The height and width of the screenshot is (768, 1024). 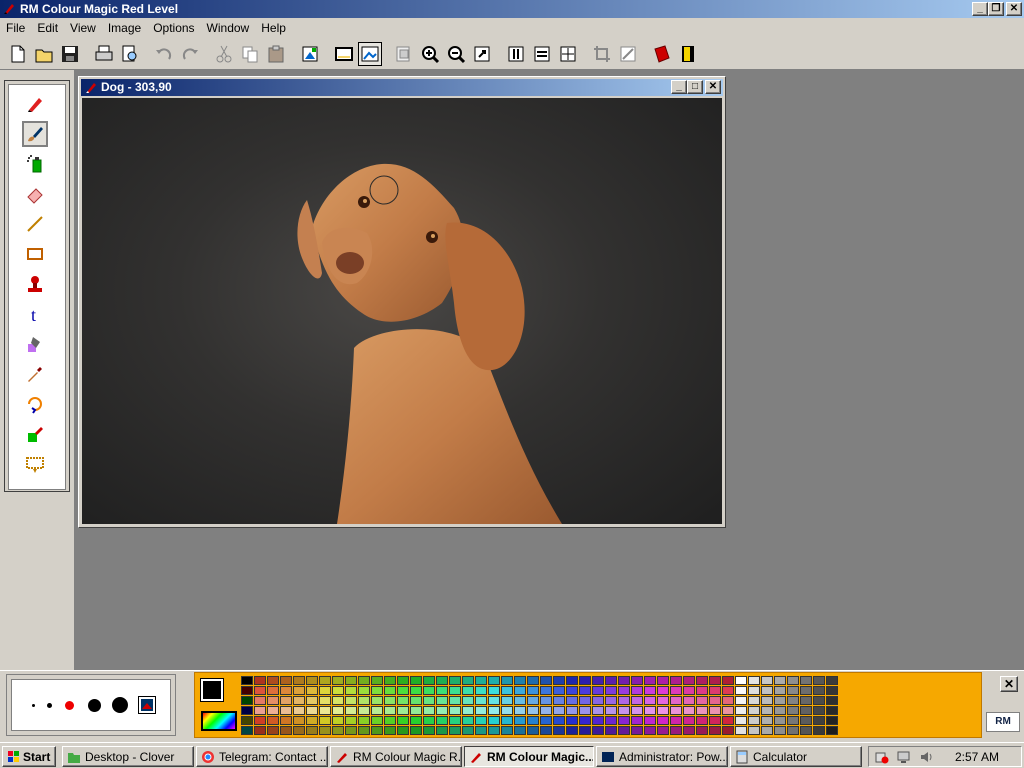 I want to click on task-desktop-clover: Desktop - Clover, so click(x=128, y=756).